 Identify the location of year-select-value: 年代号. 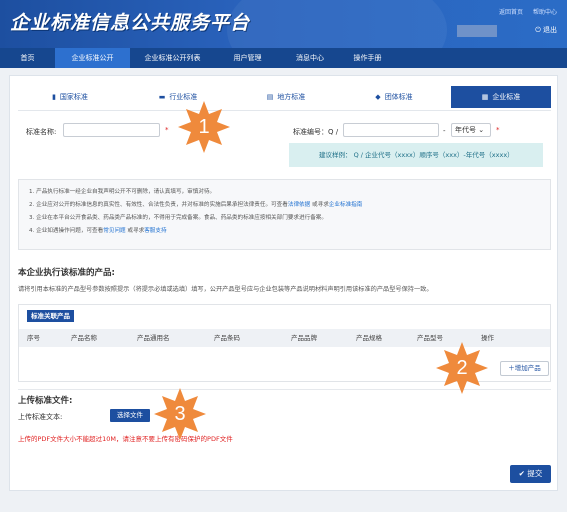
(465, 130).